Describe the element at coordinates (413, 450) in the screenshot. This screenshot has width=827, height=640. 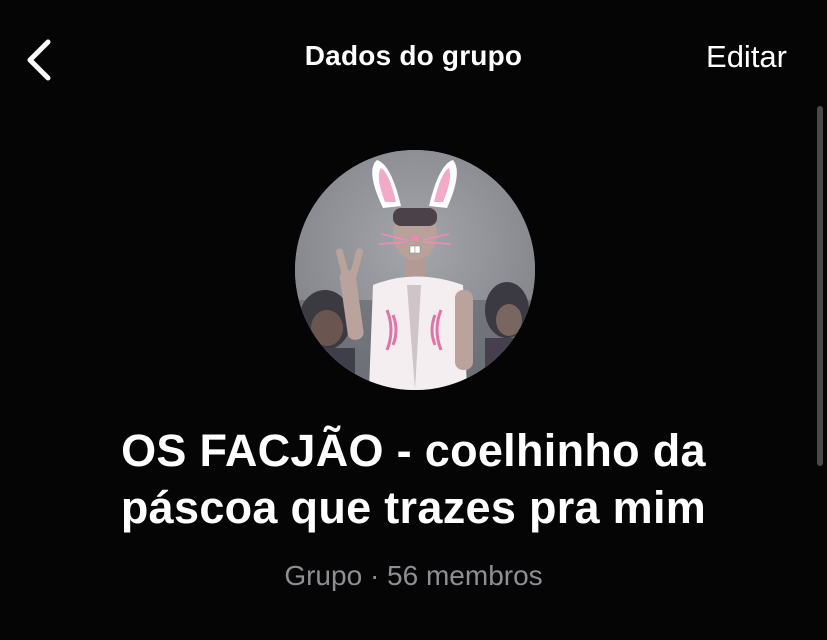
I see `group-name-line-1: OS FACJÃO - coelhinho da` at that location.